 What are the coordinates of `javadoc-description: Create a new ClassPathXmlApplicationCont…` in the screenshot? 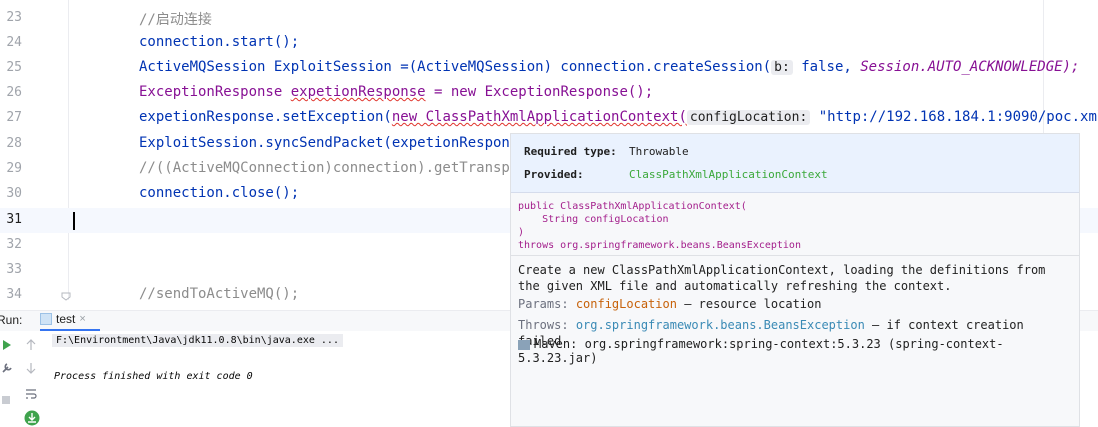 It's located at (782, 278).